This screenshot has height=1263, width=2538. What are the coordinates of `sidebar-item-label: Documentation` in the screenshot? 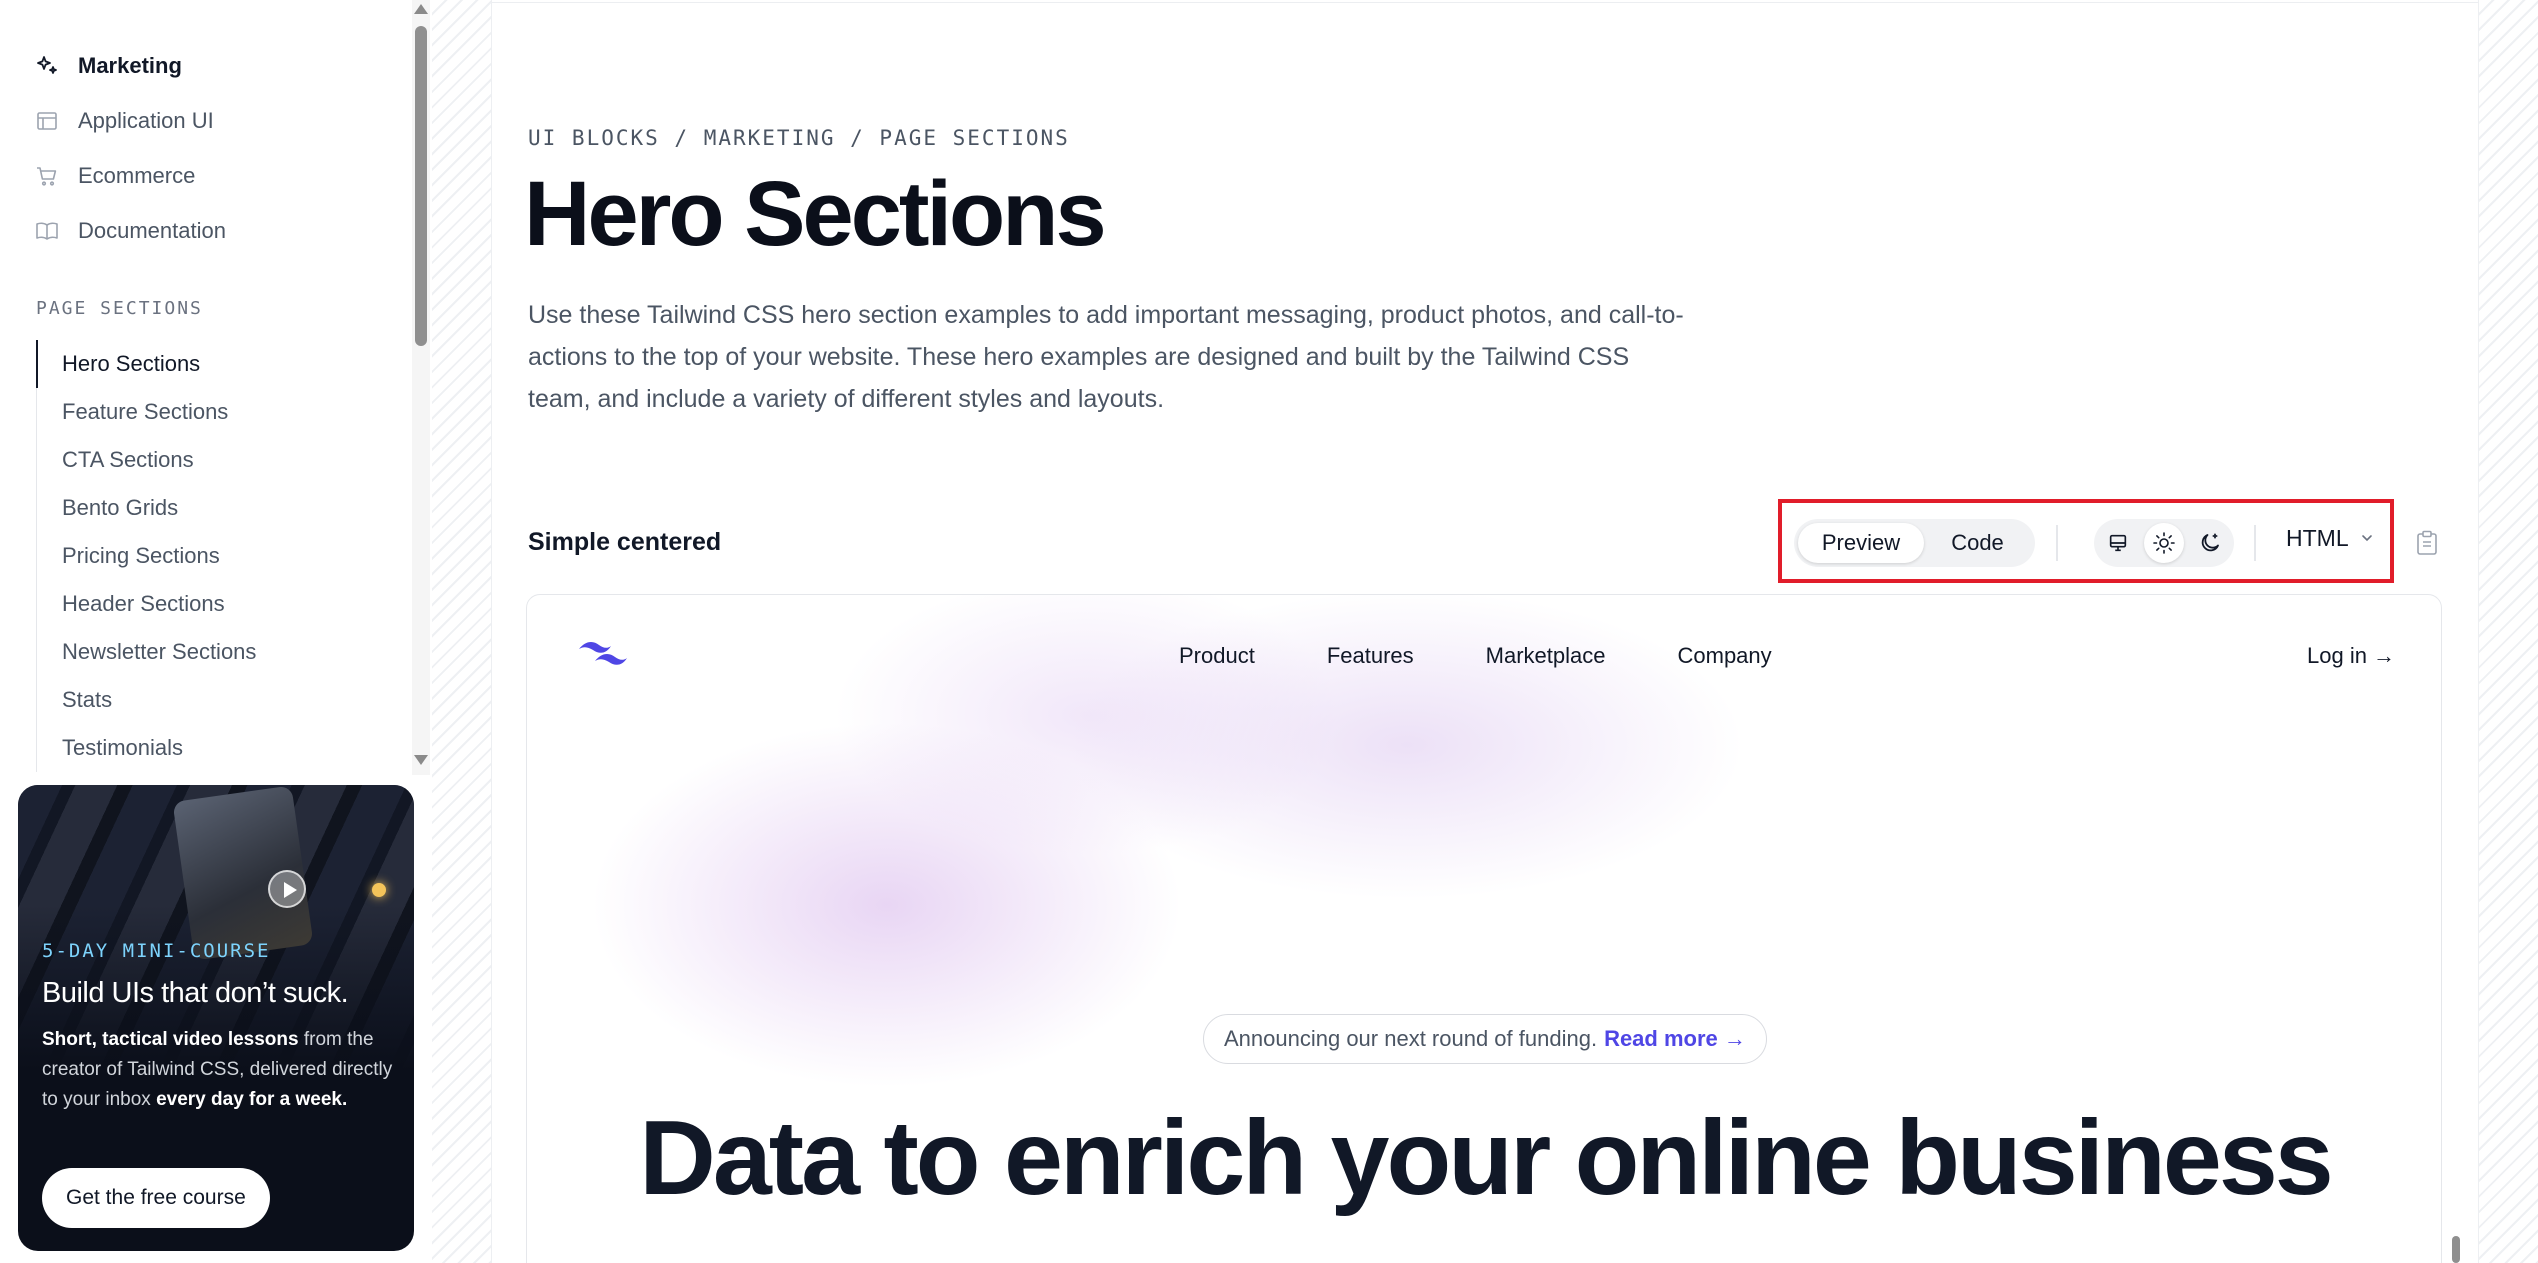 It's located at (152, 230).